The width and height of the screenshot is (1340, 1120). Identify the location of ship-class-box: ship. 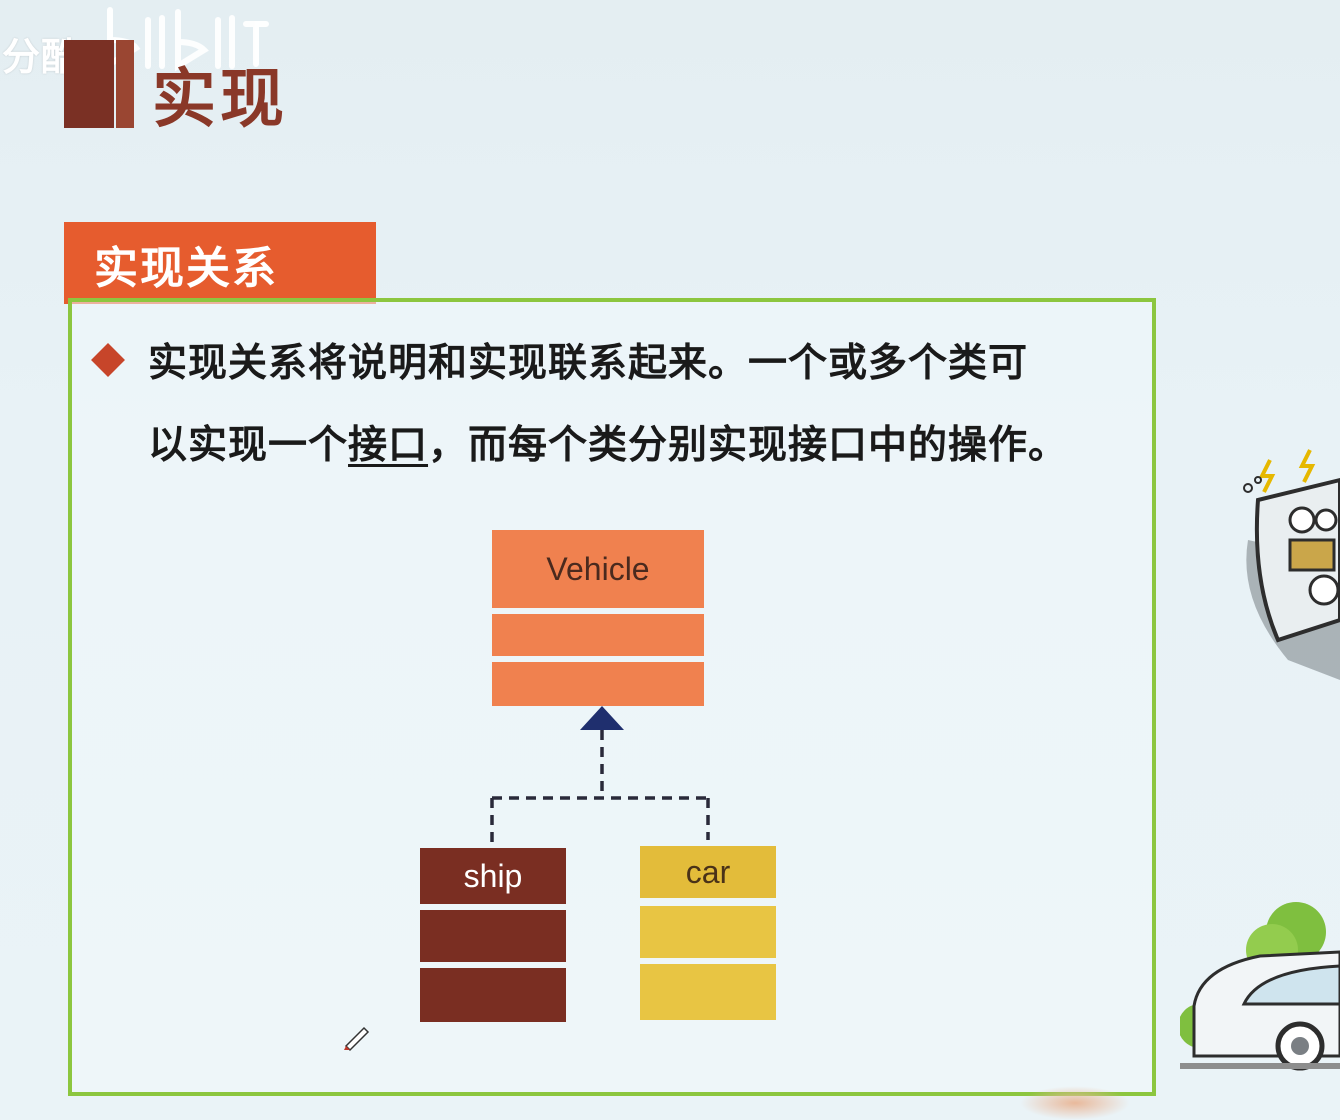
(493, 935).